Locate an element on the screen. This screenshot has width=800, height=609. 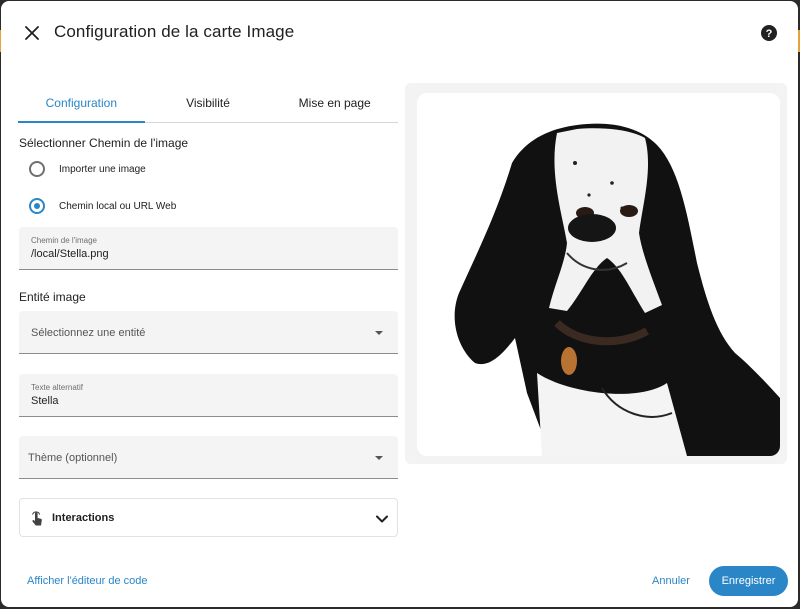
save-button: Enregistrer is located at coordinates (748, 581).